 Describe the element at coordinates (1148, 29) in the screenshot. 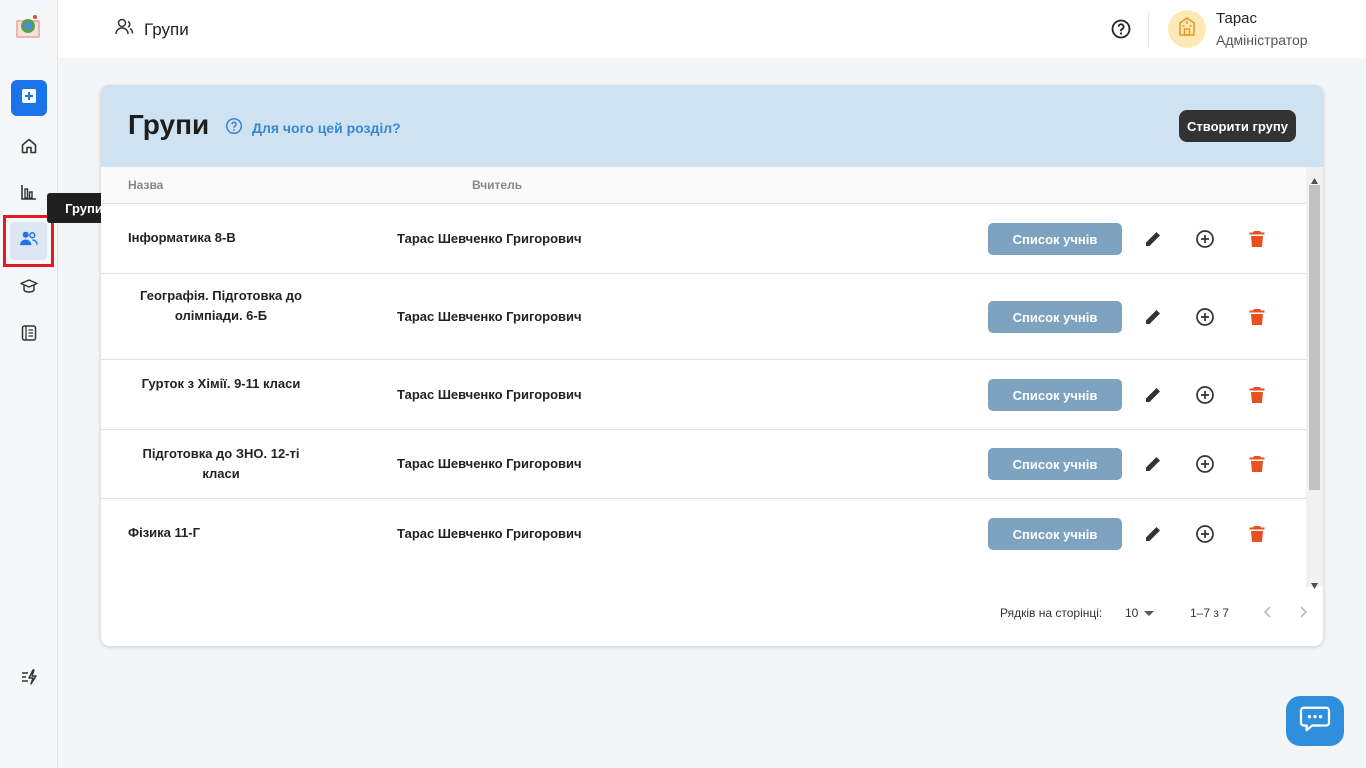

I see `divider` at that location.